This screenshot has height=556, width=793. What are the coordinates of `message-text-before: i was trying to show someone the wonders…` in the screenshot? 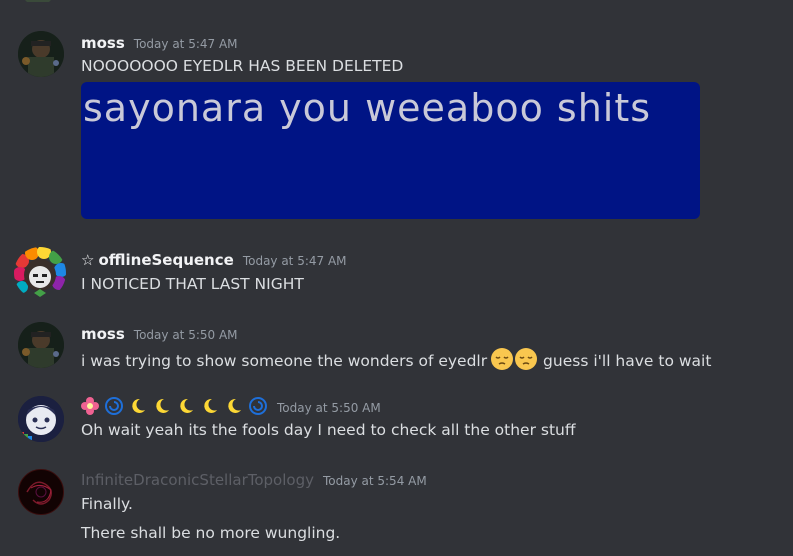 It's located at (284, 361).